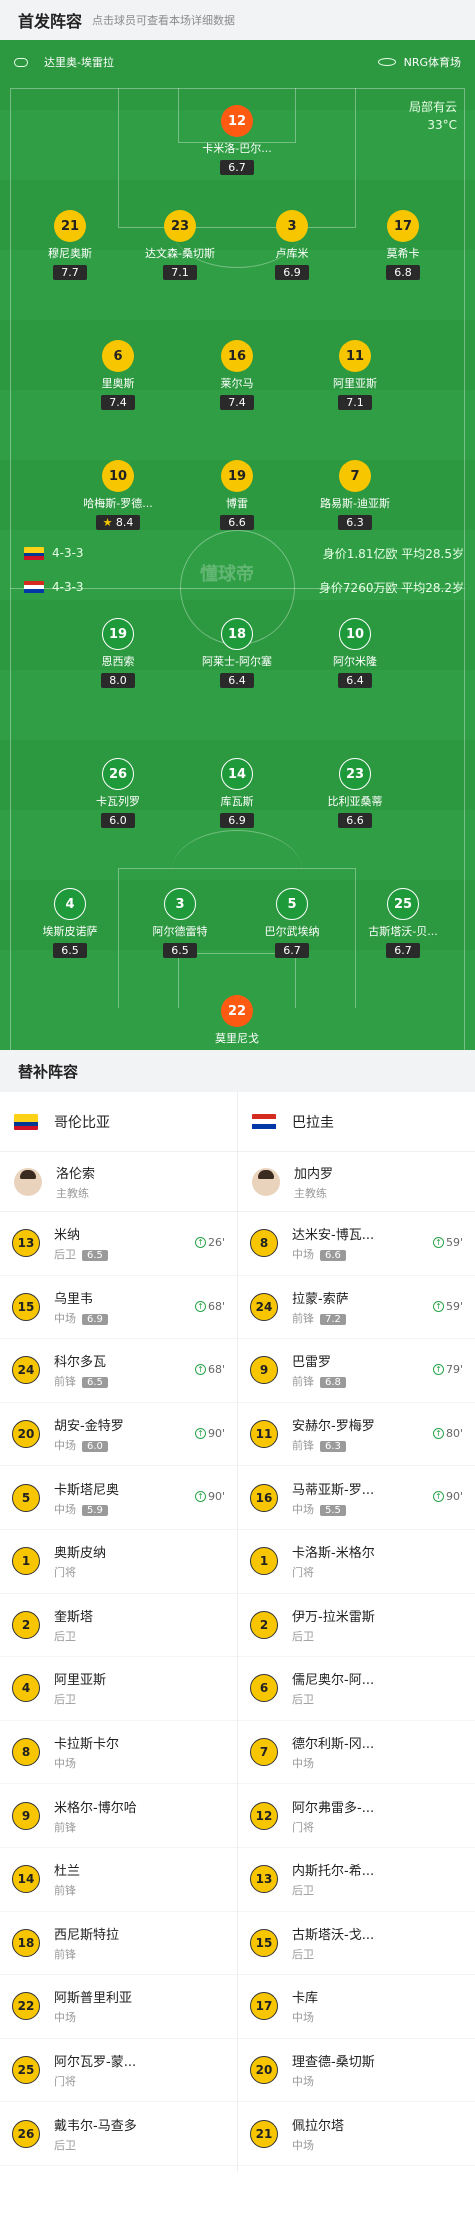 The height and width of the screenshot is (2216, 475). What do you see at coordinates (292, 923) in the screenshot?
I see `away-player: 5 巴尔武埃纳 6.7` at bounding box center [292, 923].